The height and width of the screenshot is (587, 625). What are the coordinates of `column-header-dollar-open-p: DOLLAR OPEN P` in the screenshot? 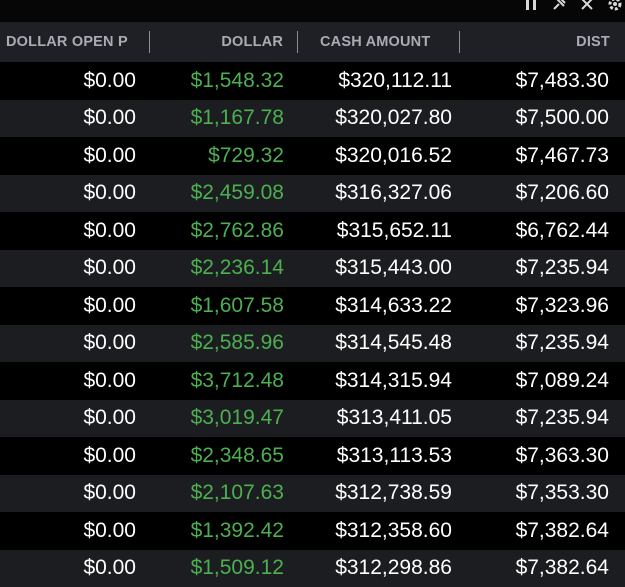 It's located at (75, 42).